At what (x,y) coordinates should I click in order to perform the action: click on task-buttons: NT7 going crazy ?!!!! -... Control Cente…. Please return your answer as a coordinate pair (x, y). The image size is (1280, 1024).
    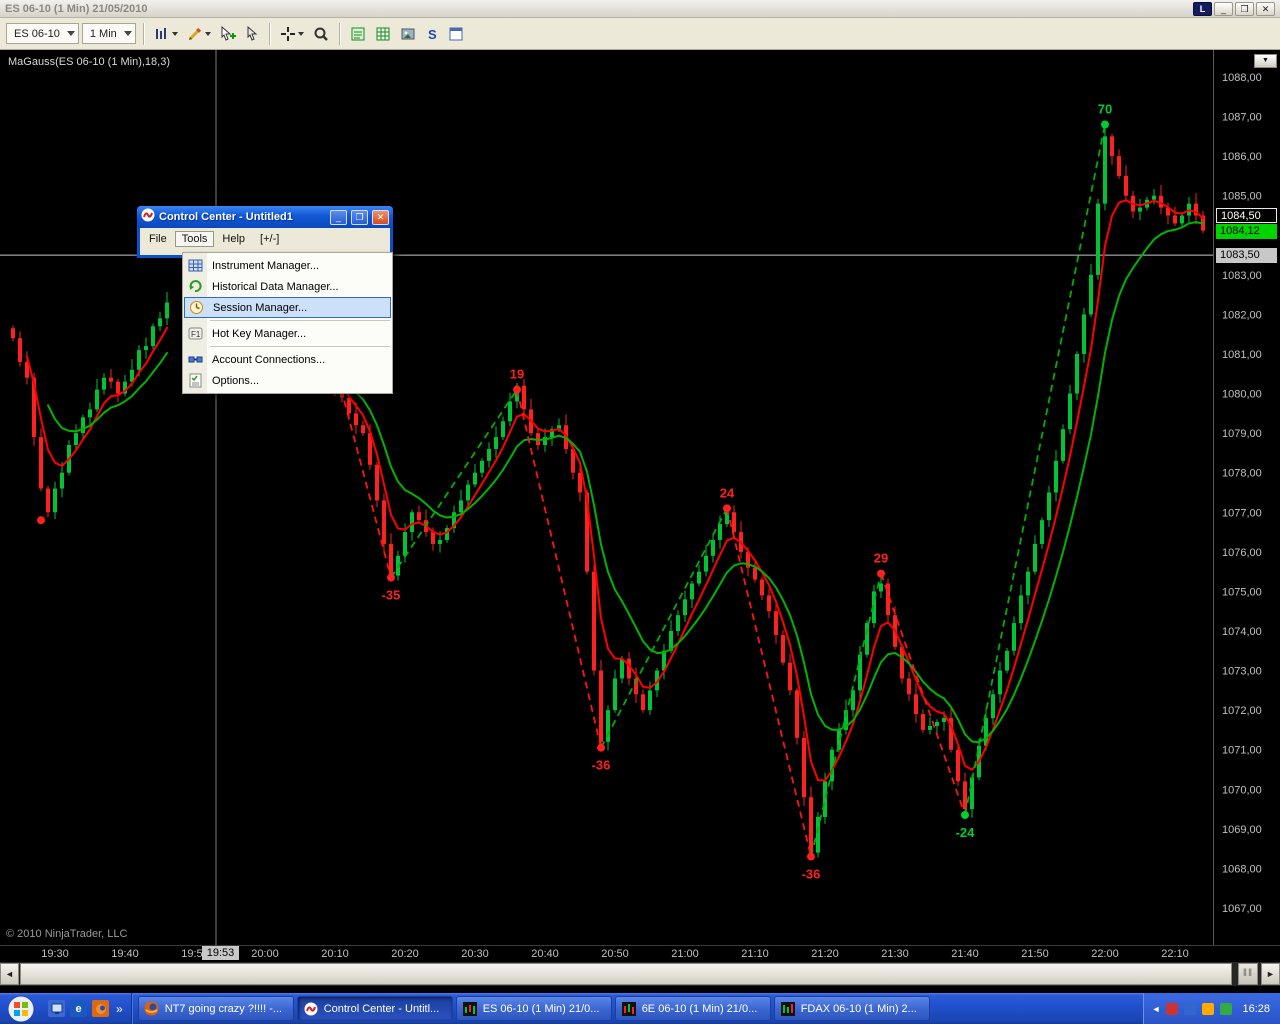
    Looking at the image, I should click on (531, 1008).